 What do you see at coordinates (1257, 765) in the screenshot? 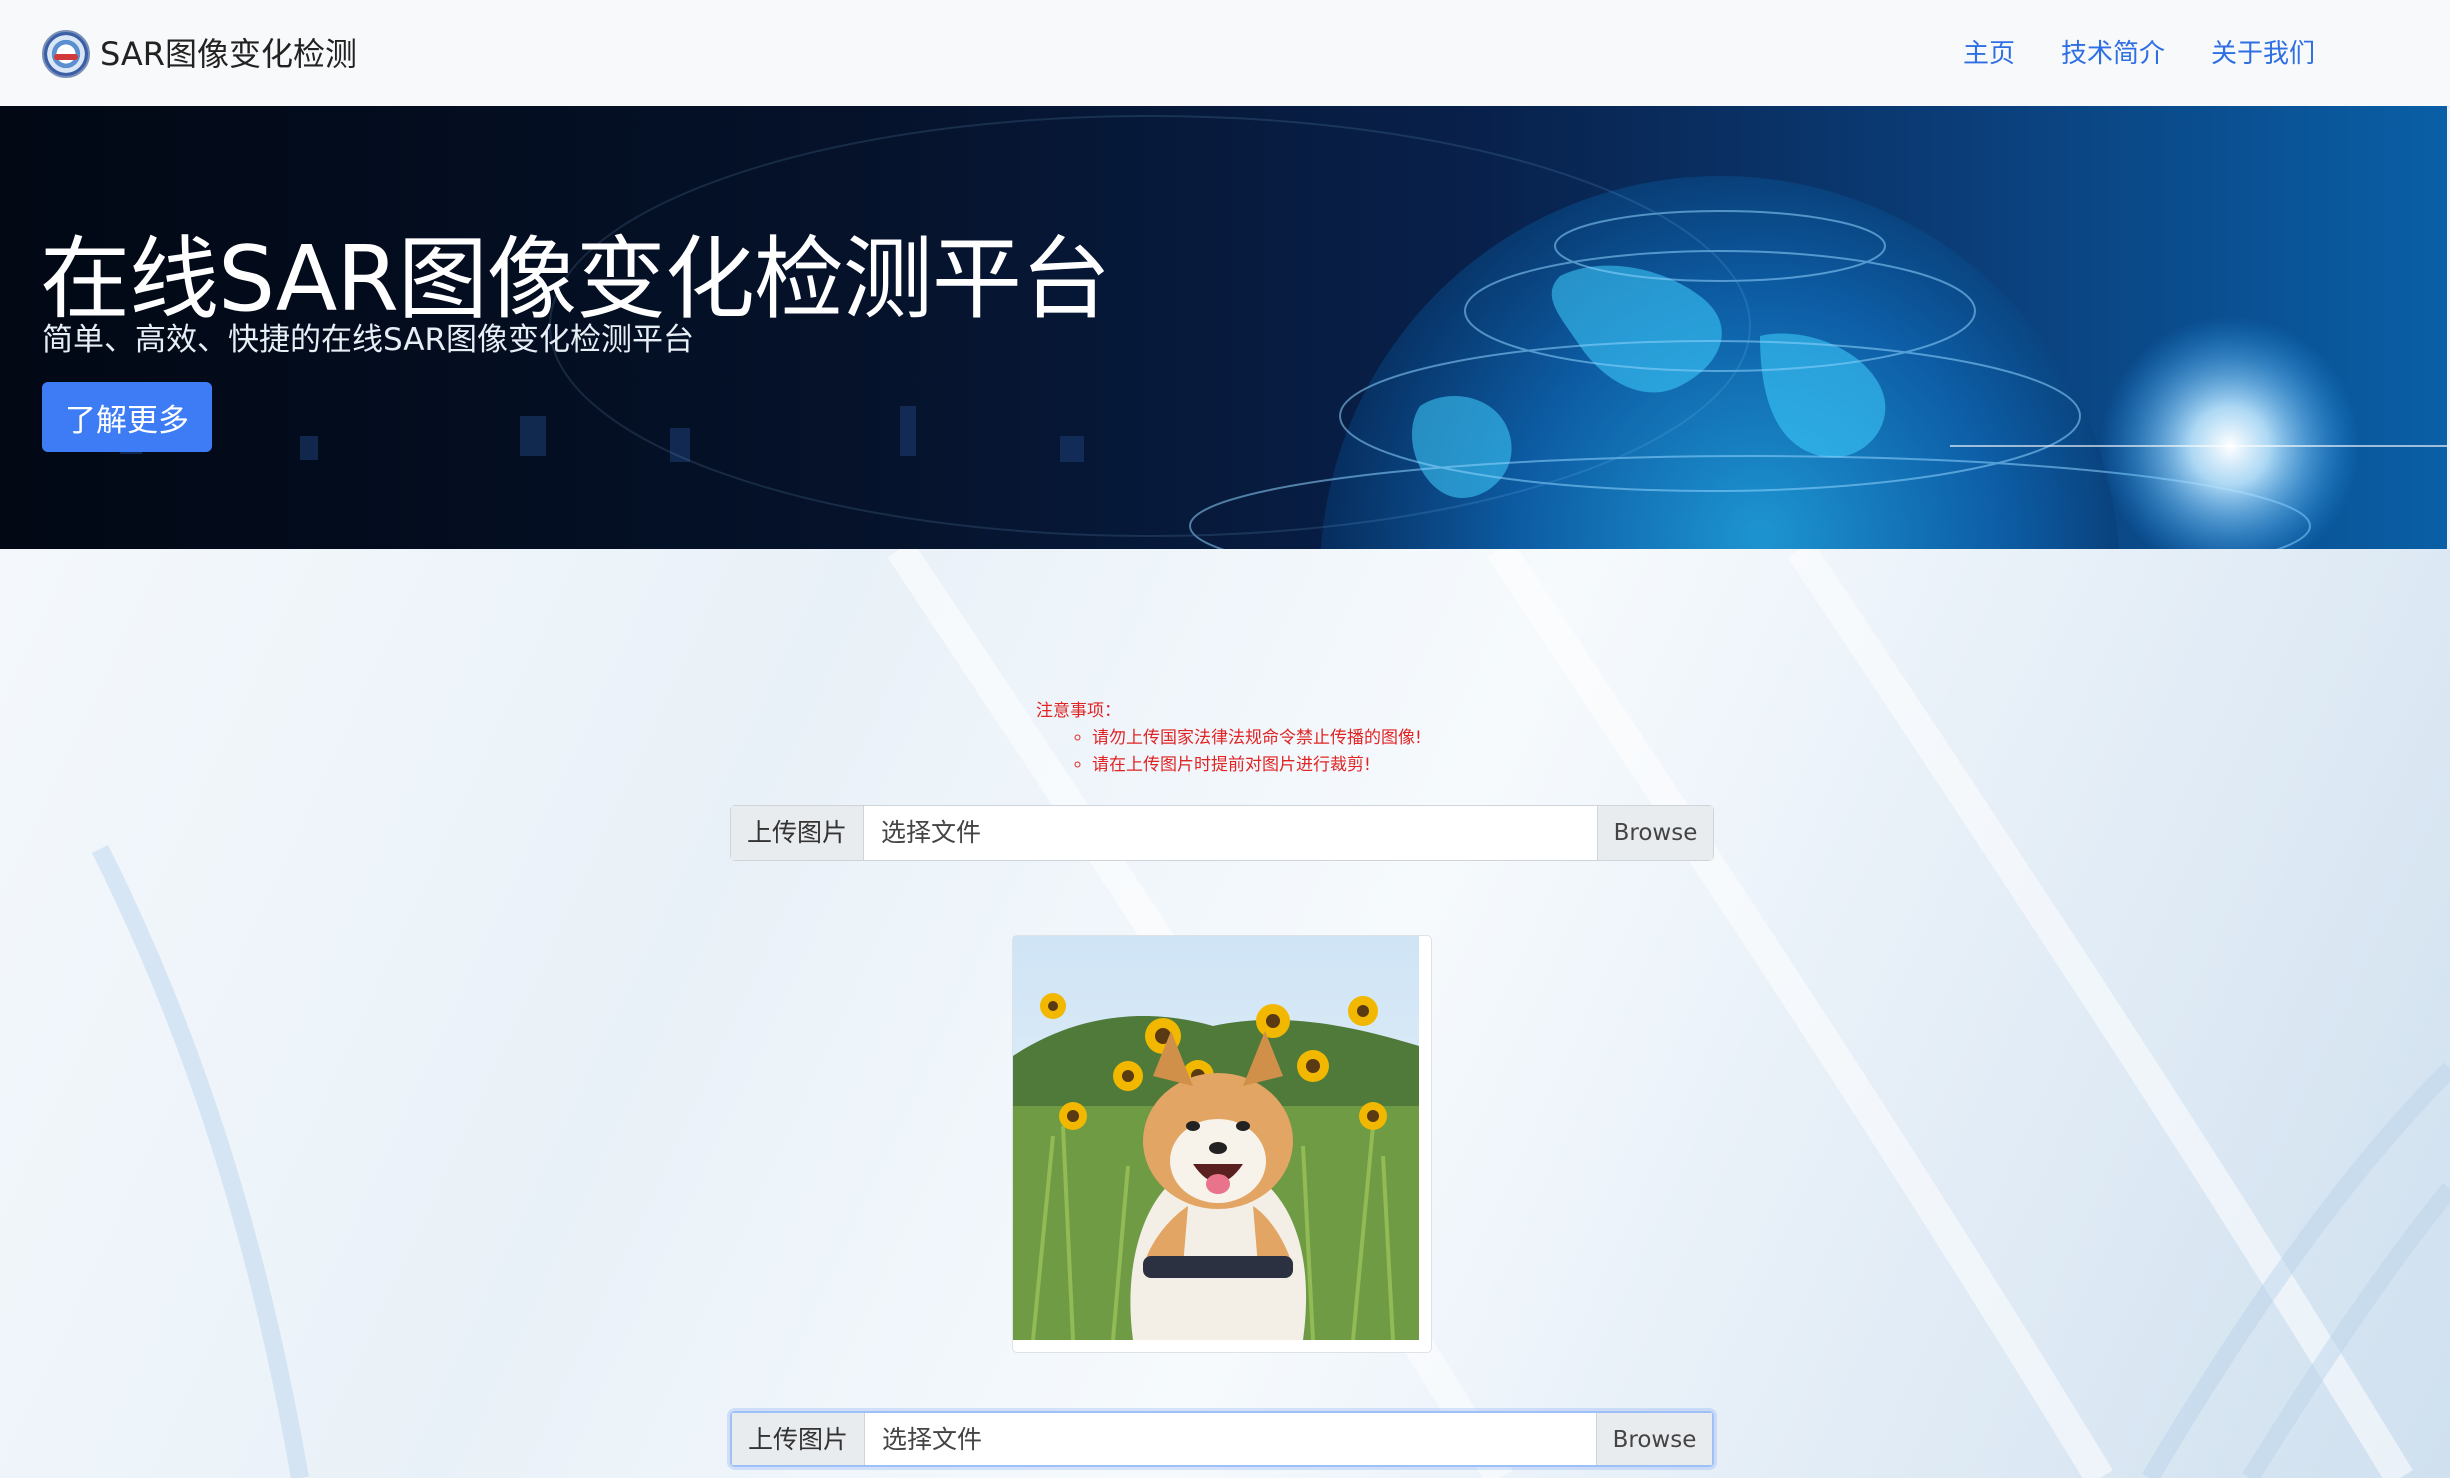
I see `notice-item: 请在上传图片时提前对图片进行裁剪!` at bounding box center [1257, 765].